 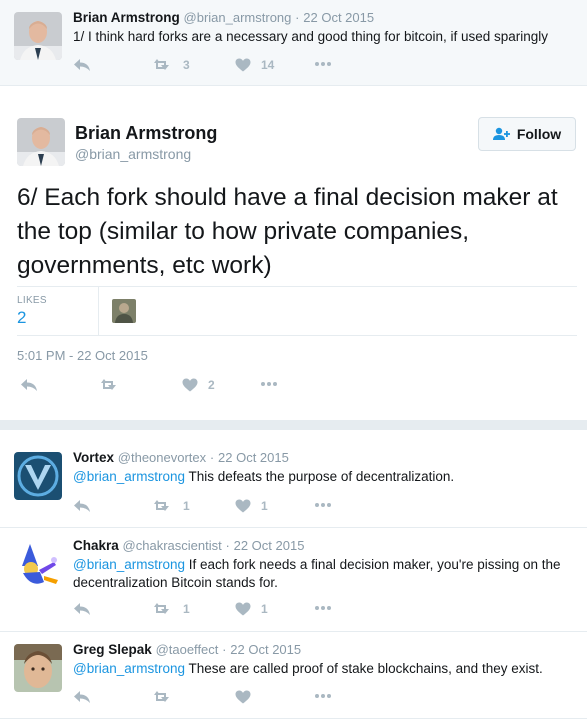 I want to click on username: @taoeffect, so click(x=187, y=649).